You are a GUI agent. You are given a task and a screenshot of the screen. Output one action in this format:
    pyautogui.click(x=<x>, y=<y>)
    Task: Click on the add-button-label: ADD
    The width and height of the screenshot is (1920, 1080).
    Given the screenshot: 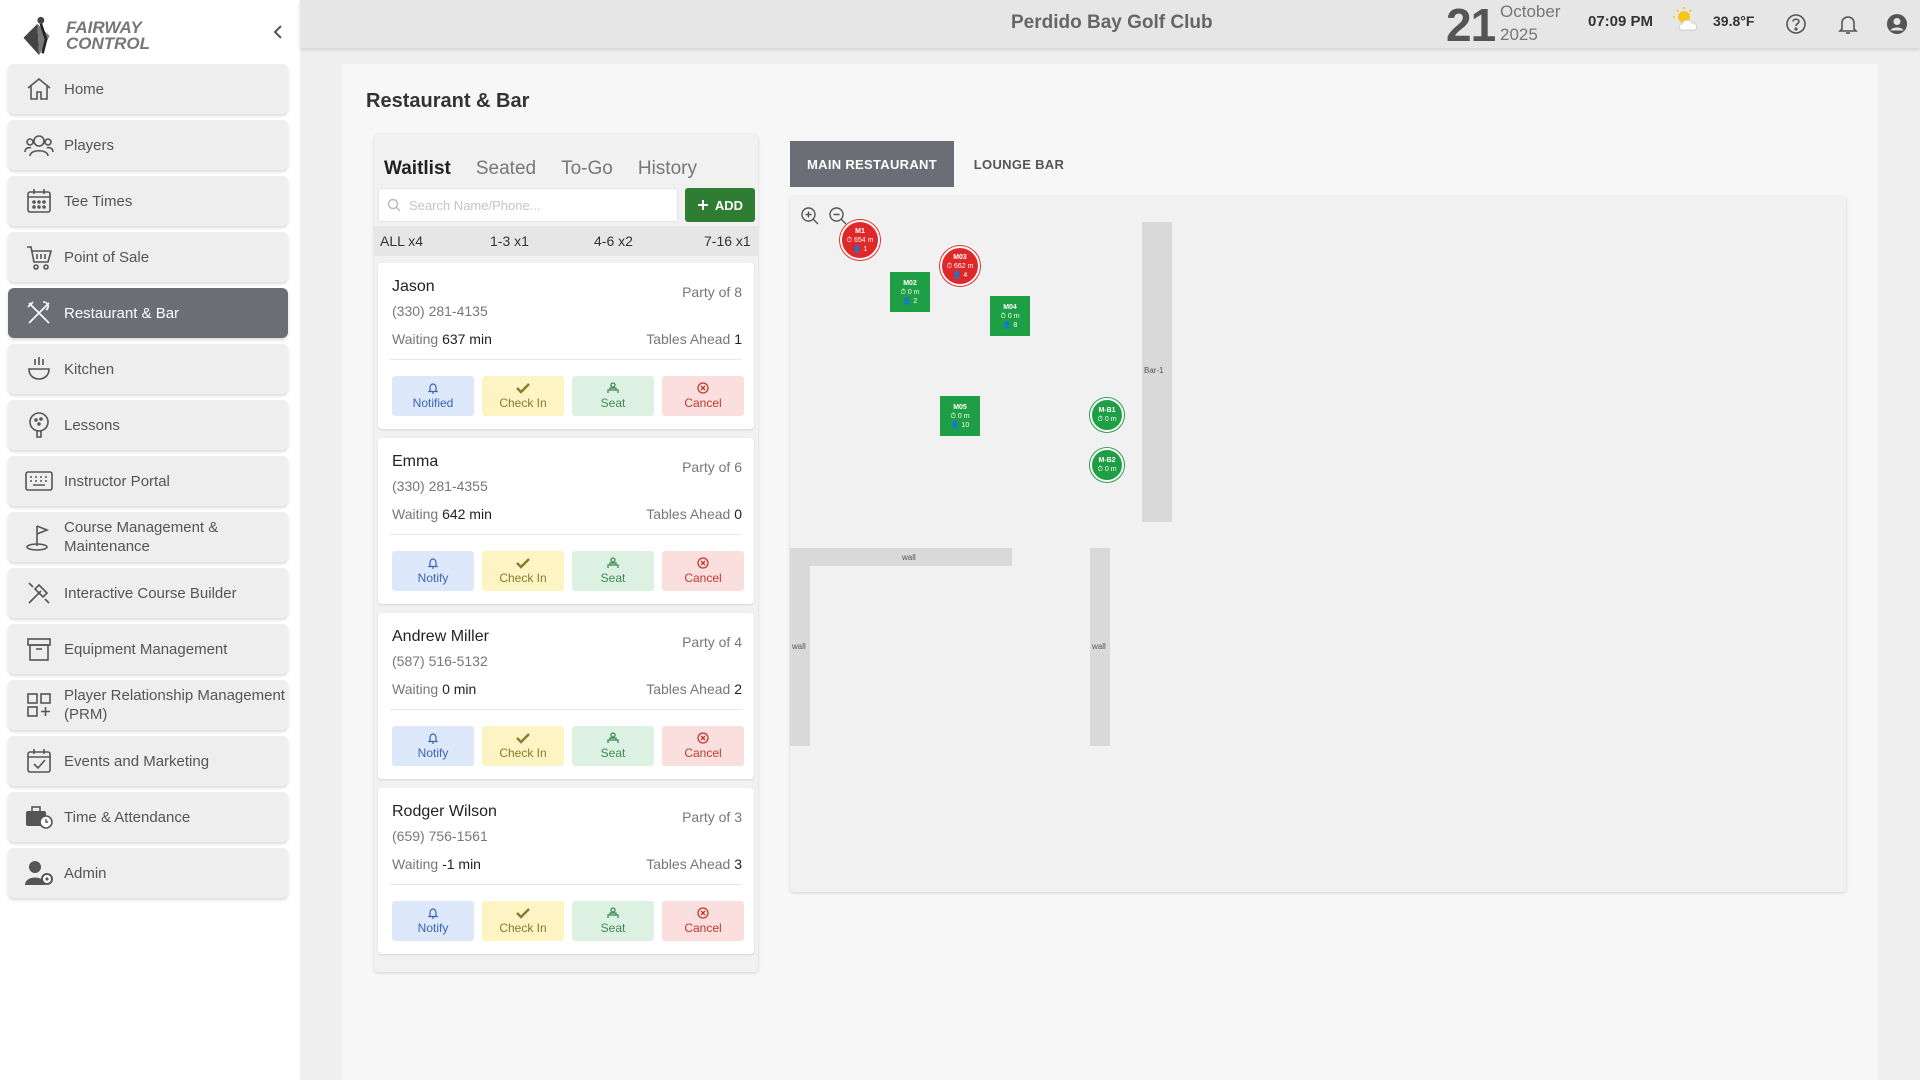 What is the action you would take?
    pyautogui.click(x=729, y=205)
    